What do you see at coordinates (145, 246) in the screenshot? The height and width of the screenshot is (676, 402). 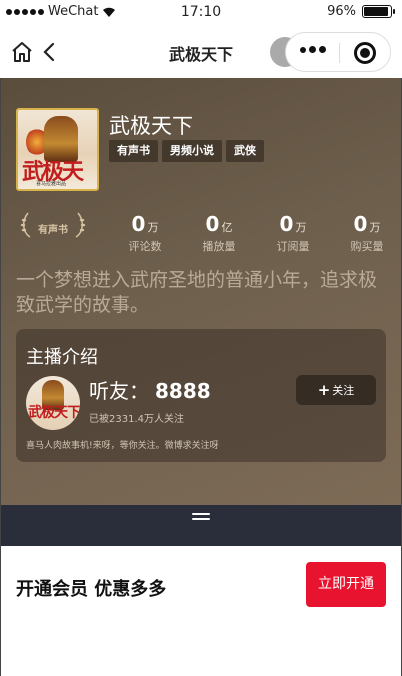 I see `stat-label: 评论数` at bounding box center [145, 246].